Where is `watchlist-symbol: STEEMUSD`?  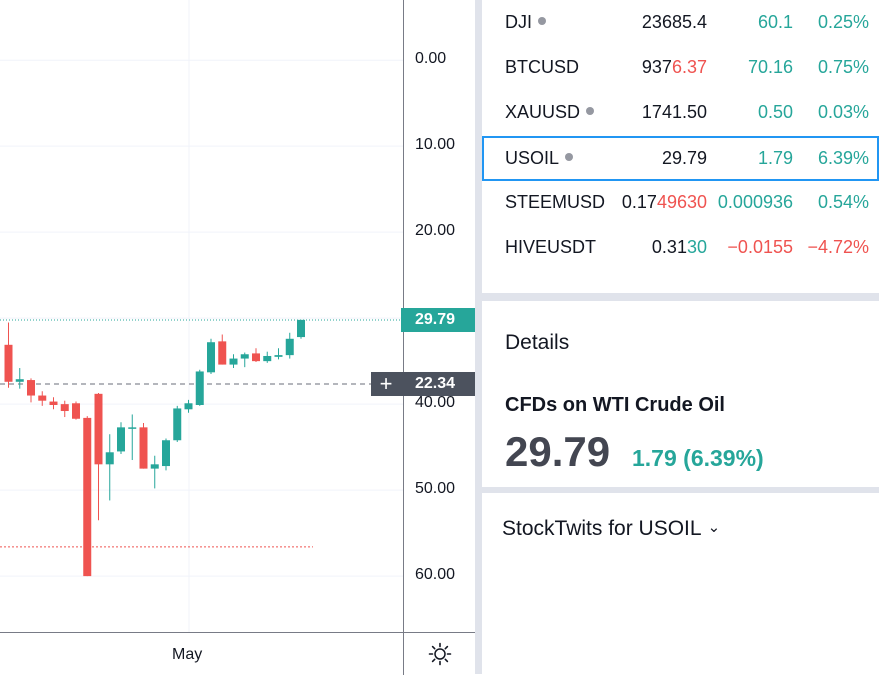
watchlist-symbol: STEEMUSD is located at coordinates (555, 202).